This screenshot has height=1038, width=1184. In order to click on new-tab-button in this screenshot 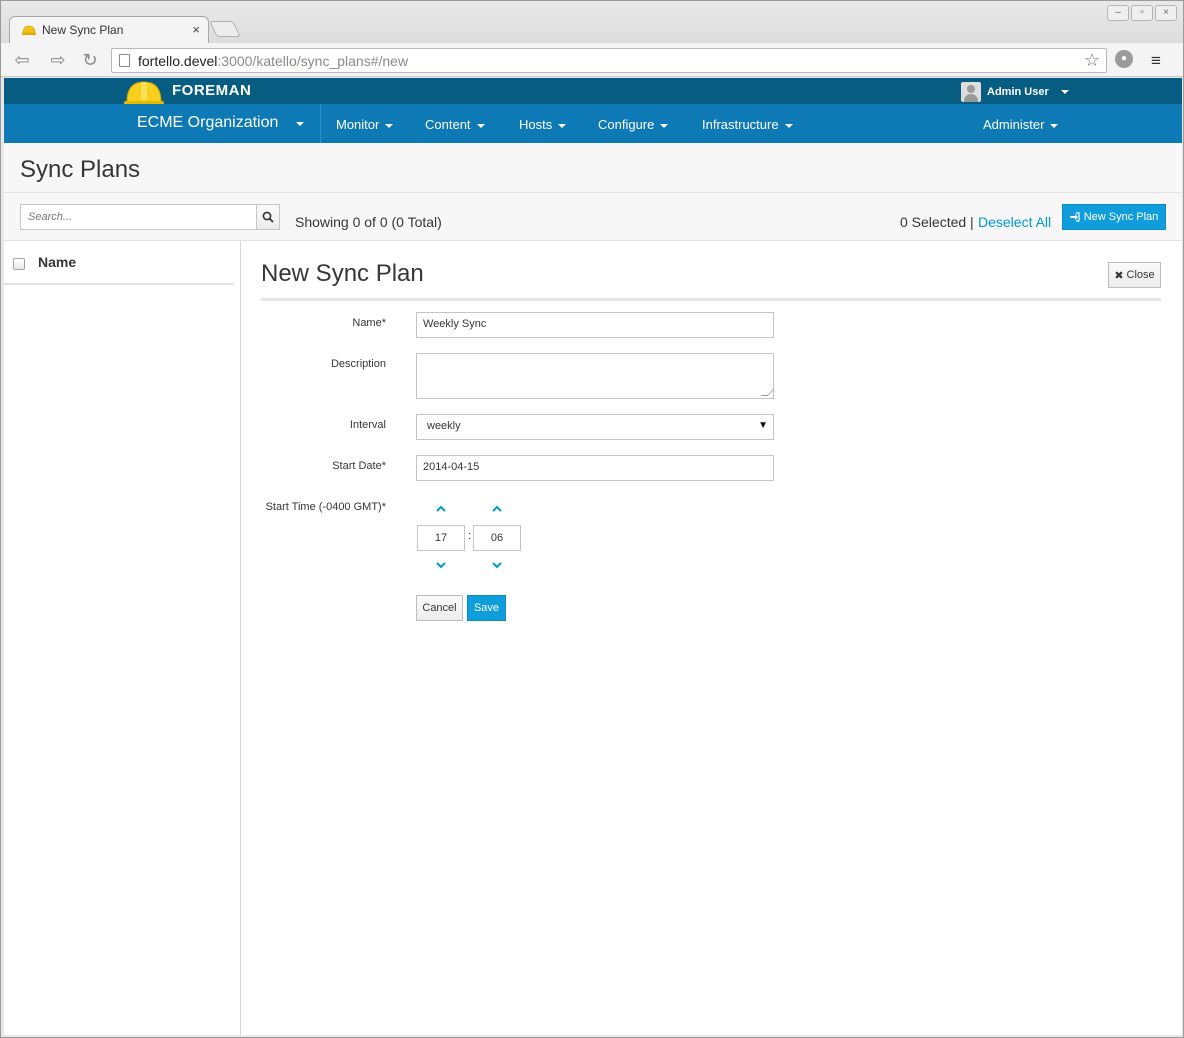, I will do `click(225, 29)`.